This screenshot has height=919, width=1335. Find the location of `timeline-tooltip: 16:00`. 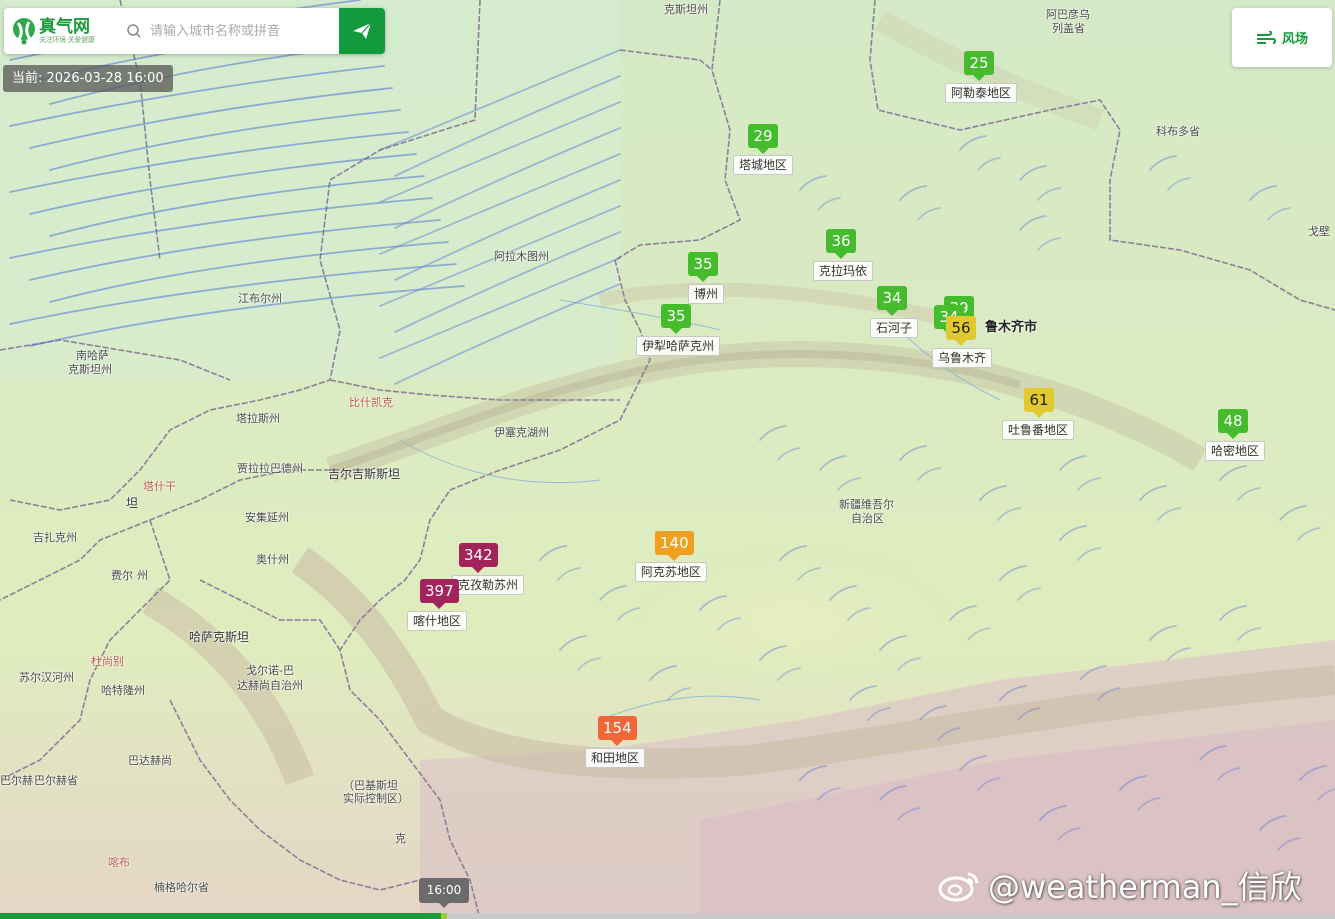

timeline-tooltip: 16:00 is located at coordinates (444, 893).